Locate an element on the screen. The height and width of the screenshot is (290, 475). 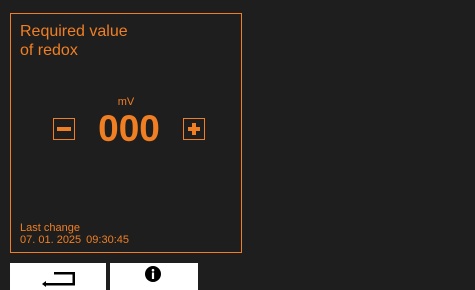
setpoint-value: 000 is located at coordinates (129, 129).